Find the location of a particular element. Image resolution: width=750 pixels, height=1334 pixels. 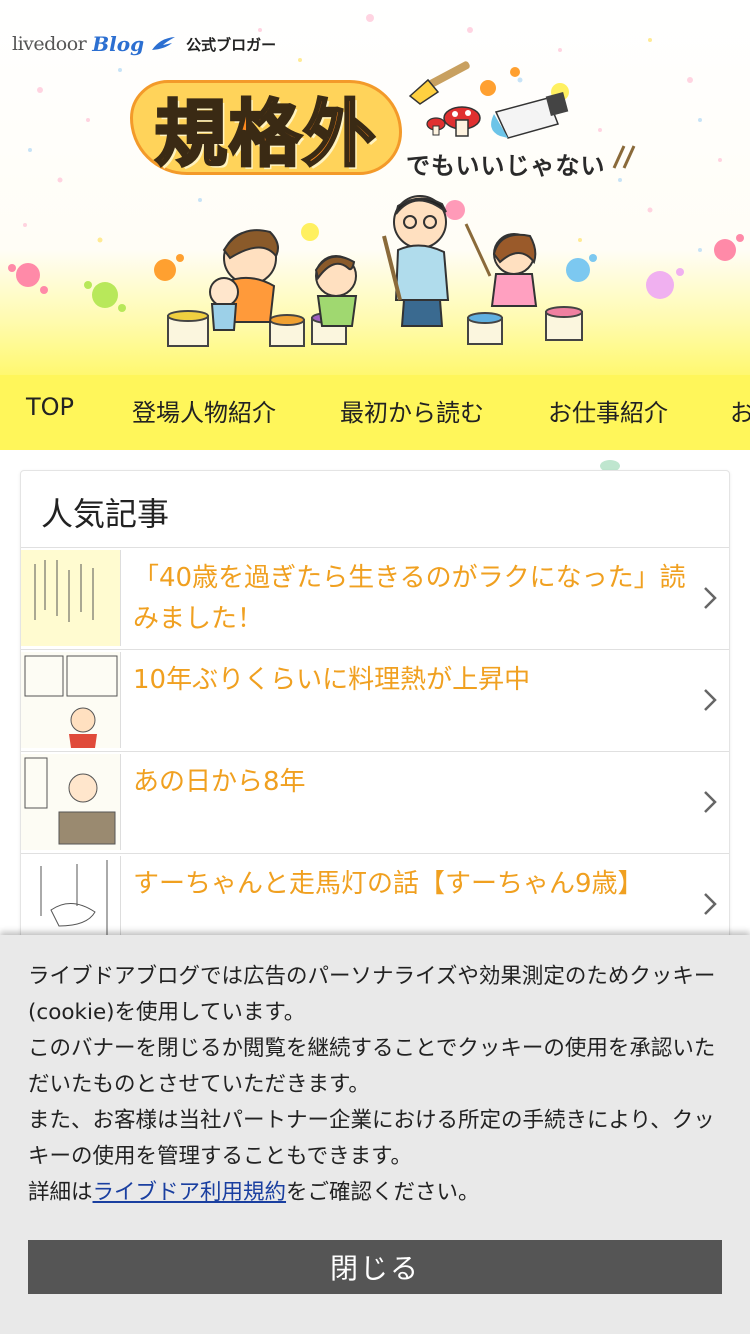

popular-articles-title: 人気記事 is located at coordinates (105, 514).